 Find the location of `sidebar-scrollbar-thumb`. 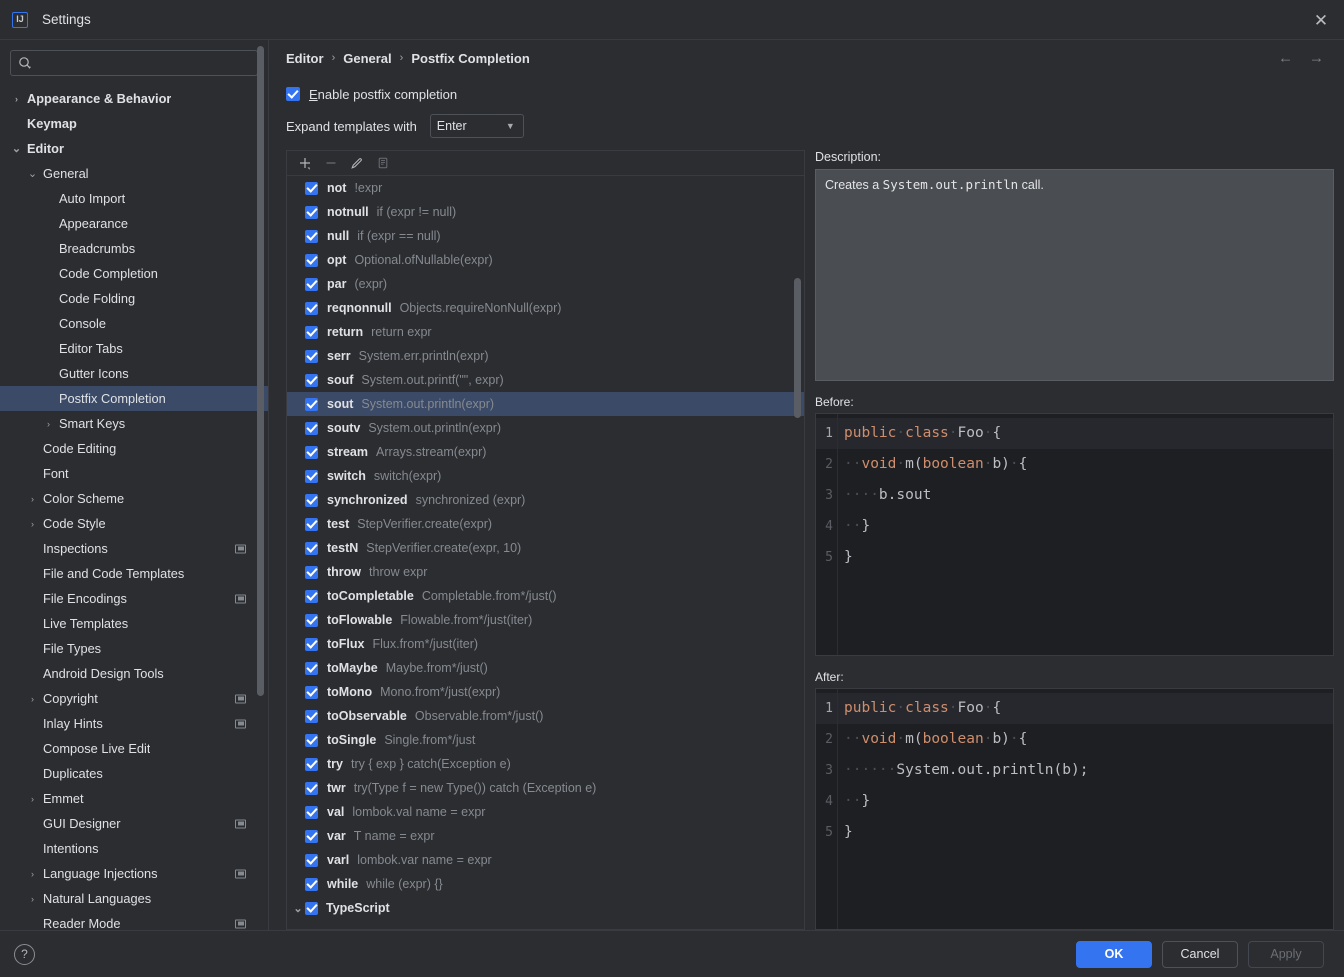

sidebar-scrollbar-thumb is located at coordinates (260, 371).